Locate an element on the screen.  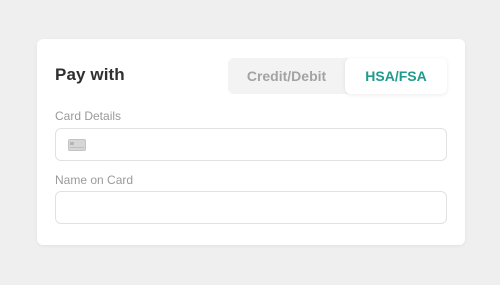
name-on-card-input is located at coordinates (251, 207).